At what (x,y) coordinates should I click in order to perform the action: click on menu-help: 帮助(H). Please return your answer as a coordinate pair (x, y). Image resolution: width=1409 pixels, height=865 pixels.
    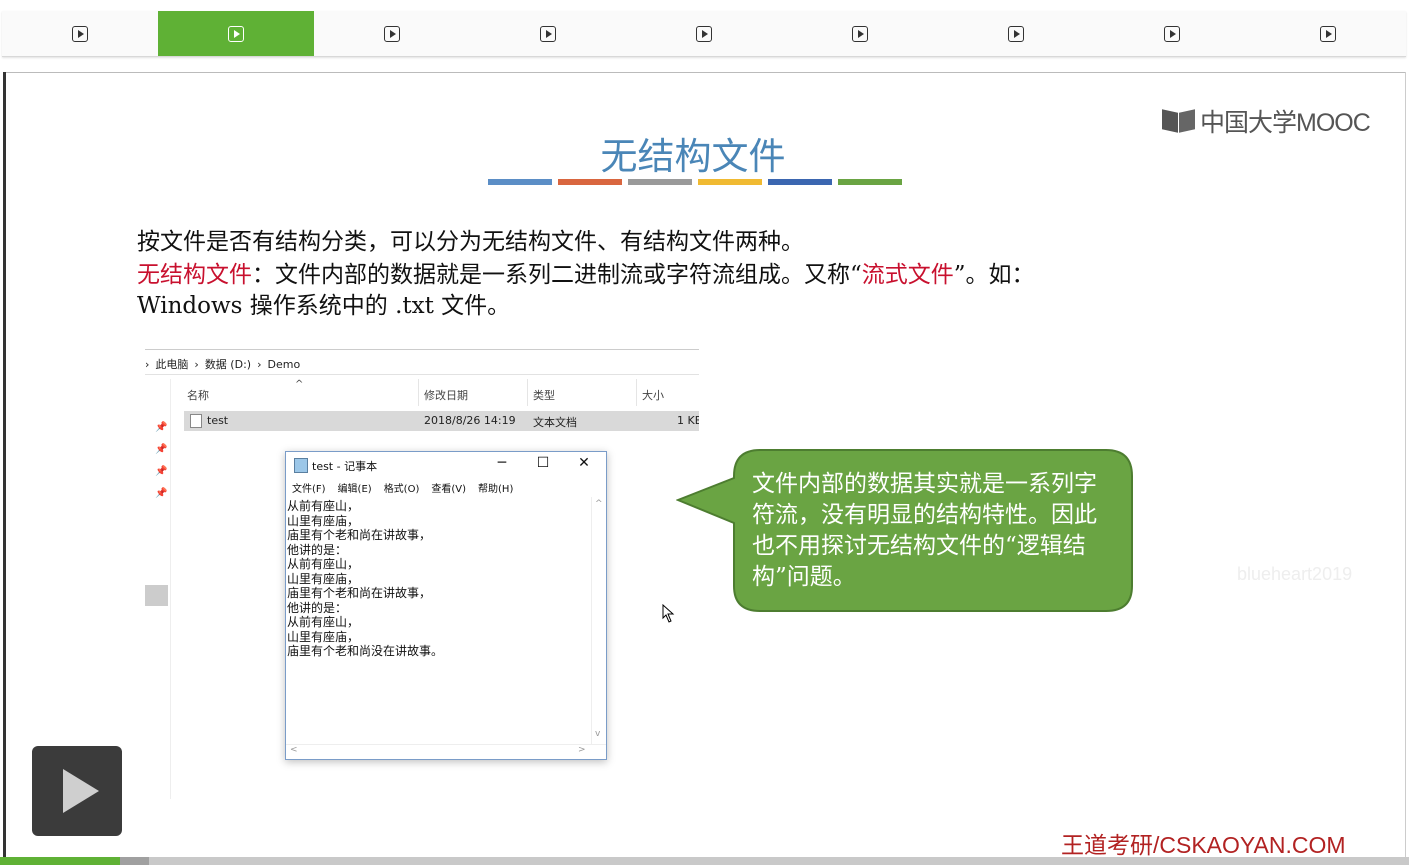
    Looking at the image, I should click on (495, 488).